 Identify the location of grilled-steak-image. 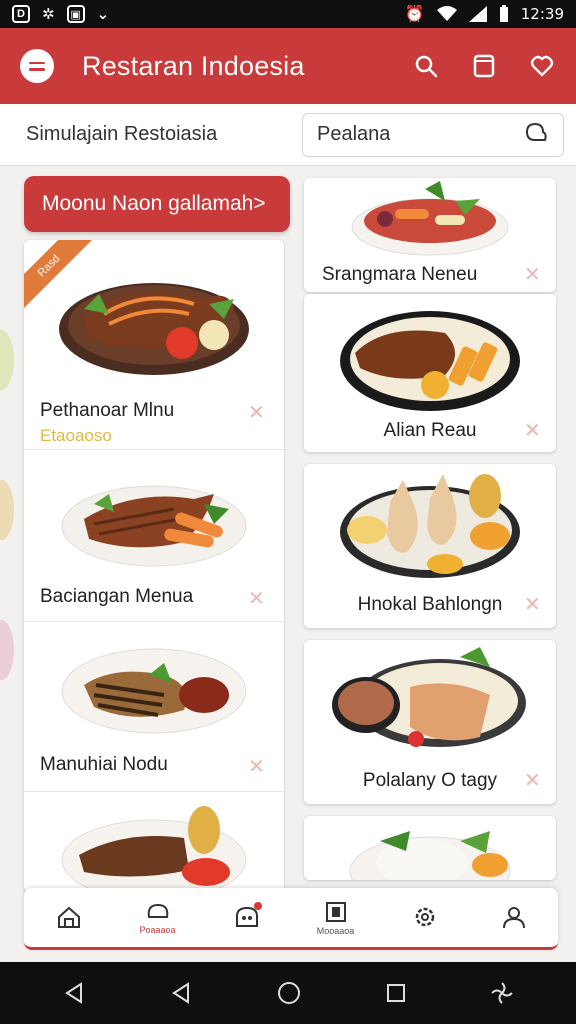
(154, 684).